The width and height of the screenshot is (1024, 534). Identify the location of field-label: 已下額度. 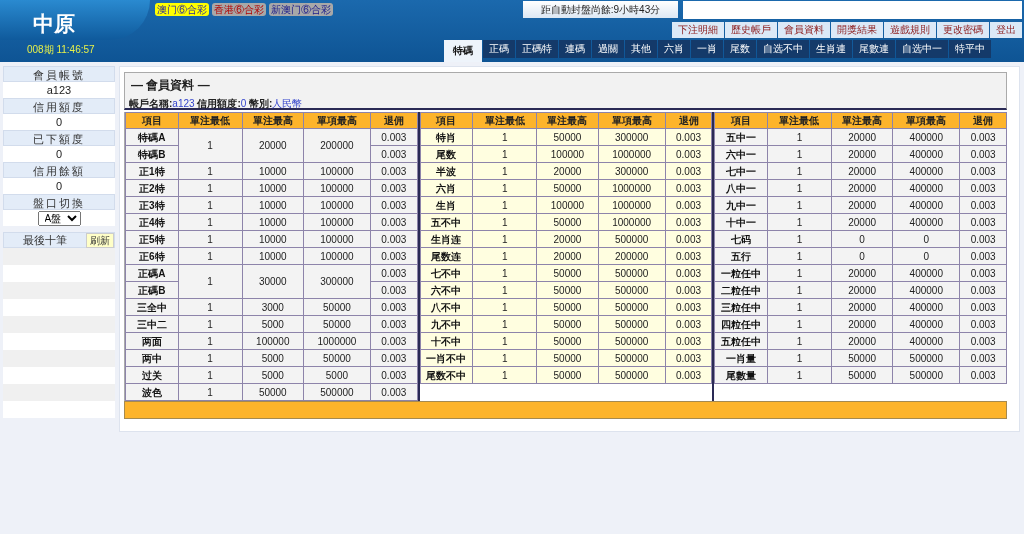
(59, 138).